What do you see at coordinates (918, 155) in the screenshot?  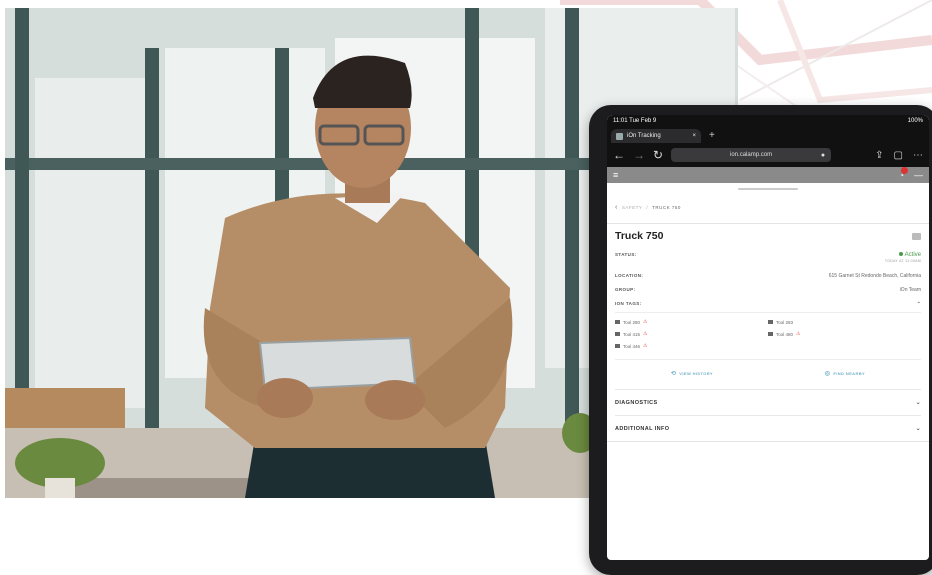 I see `more-icon: ⋯` at bounding box center [918, 155].